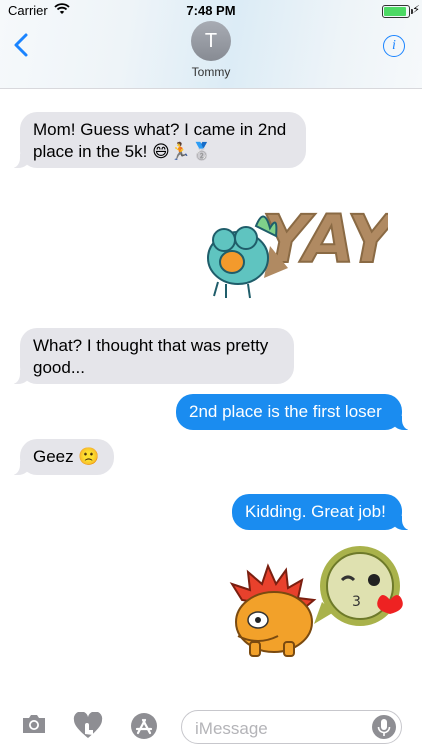 Image resolution: width=422 pixels, height=750 pixels. Describe the element at coordinates (293, 246) in the screenshot. I see `yay-sticker: YAY` at that location.